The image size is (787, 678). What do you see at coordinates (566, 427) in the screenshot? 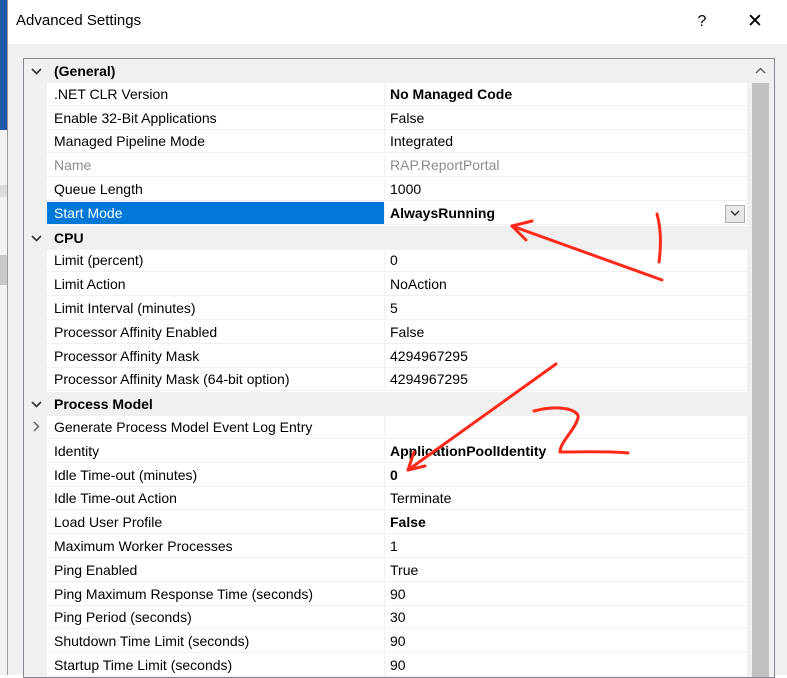
I see `property-value` at bounding box center [566, 427].